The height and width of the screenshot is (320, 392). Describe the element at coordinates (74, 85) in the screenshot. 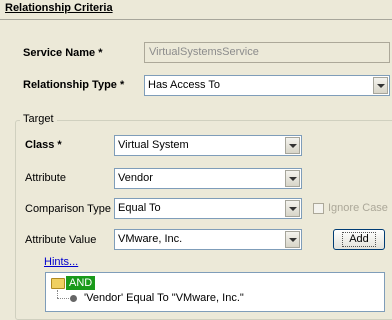

I see `relationship-type-label: Relationship Type *` at that location.